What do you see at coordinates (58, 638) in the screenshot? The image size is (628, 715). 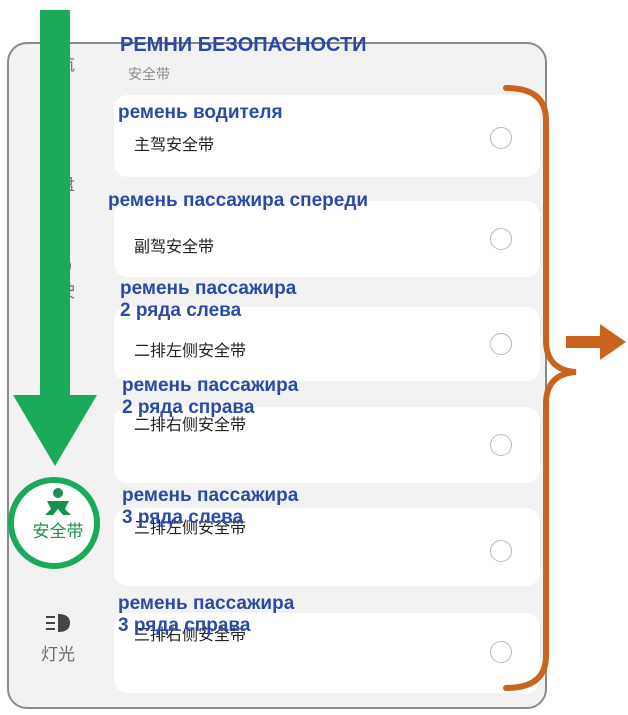 I see `sidebar-item-lights: 灯光` at bounding box center [58, 638].